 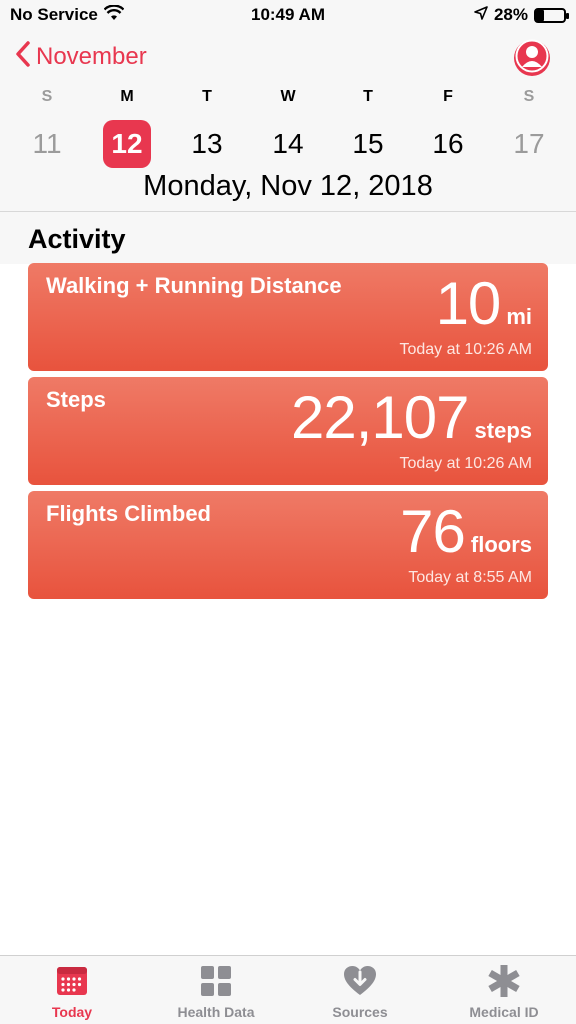 I want to click on card-unit: floors, so click(x=501, y=544).